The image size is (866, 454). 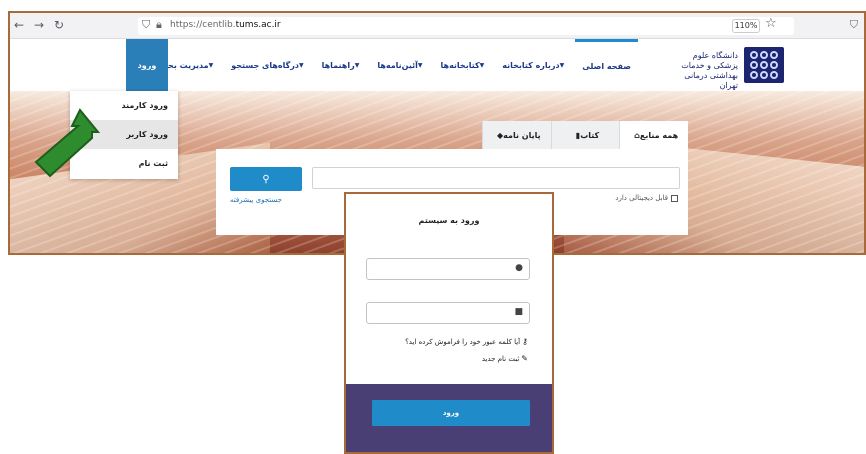 I want to click on lock-icon: 🔒︎, so click(x=159, y=24).